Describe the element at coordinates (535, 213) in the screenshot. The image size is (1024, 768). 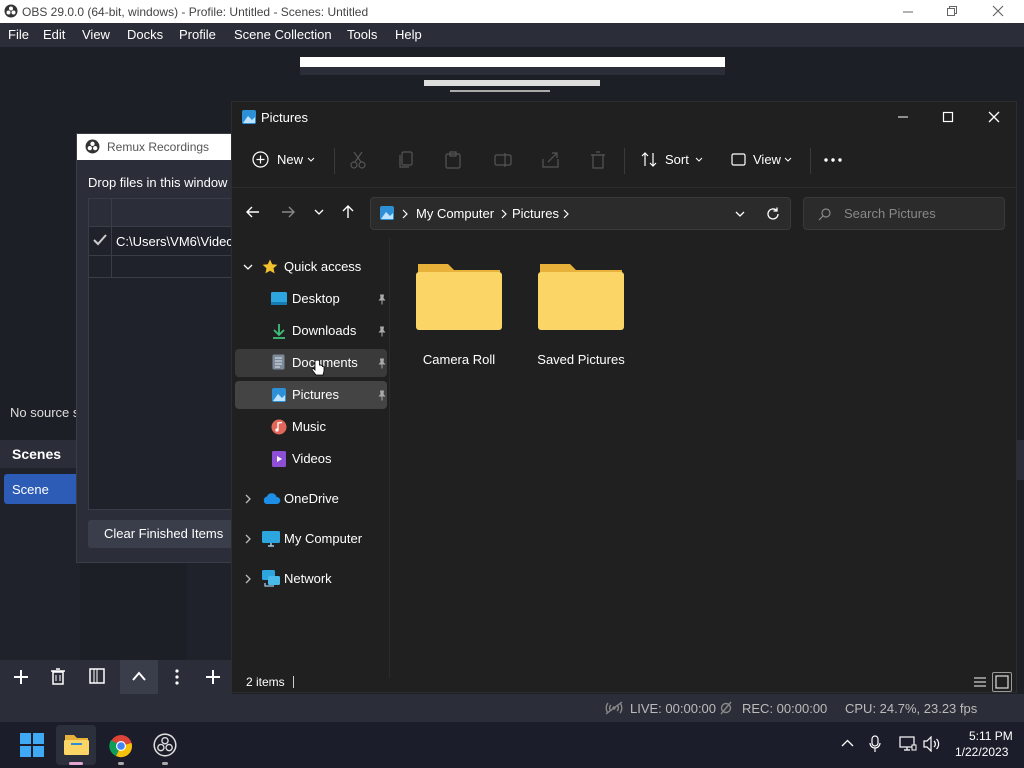
I see `breadcrumb-pictures: Pictures` at that location.